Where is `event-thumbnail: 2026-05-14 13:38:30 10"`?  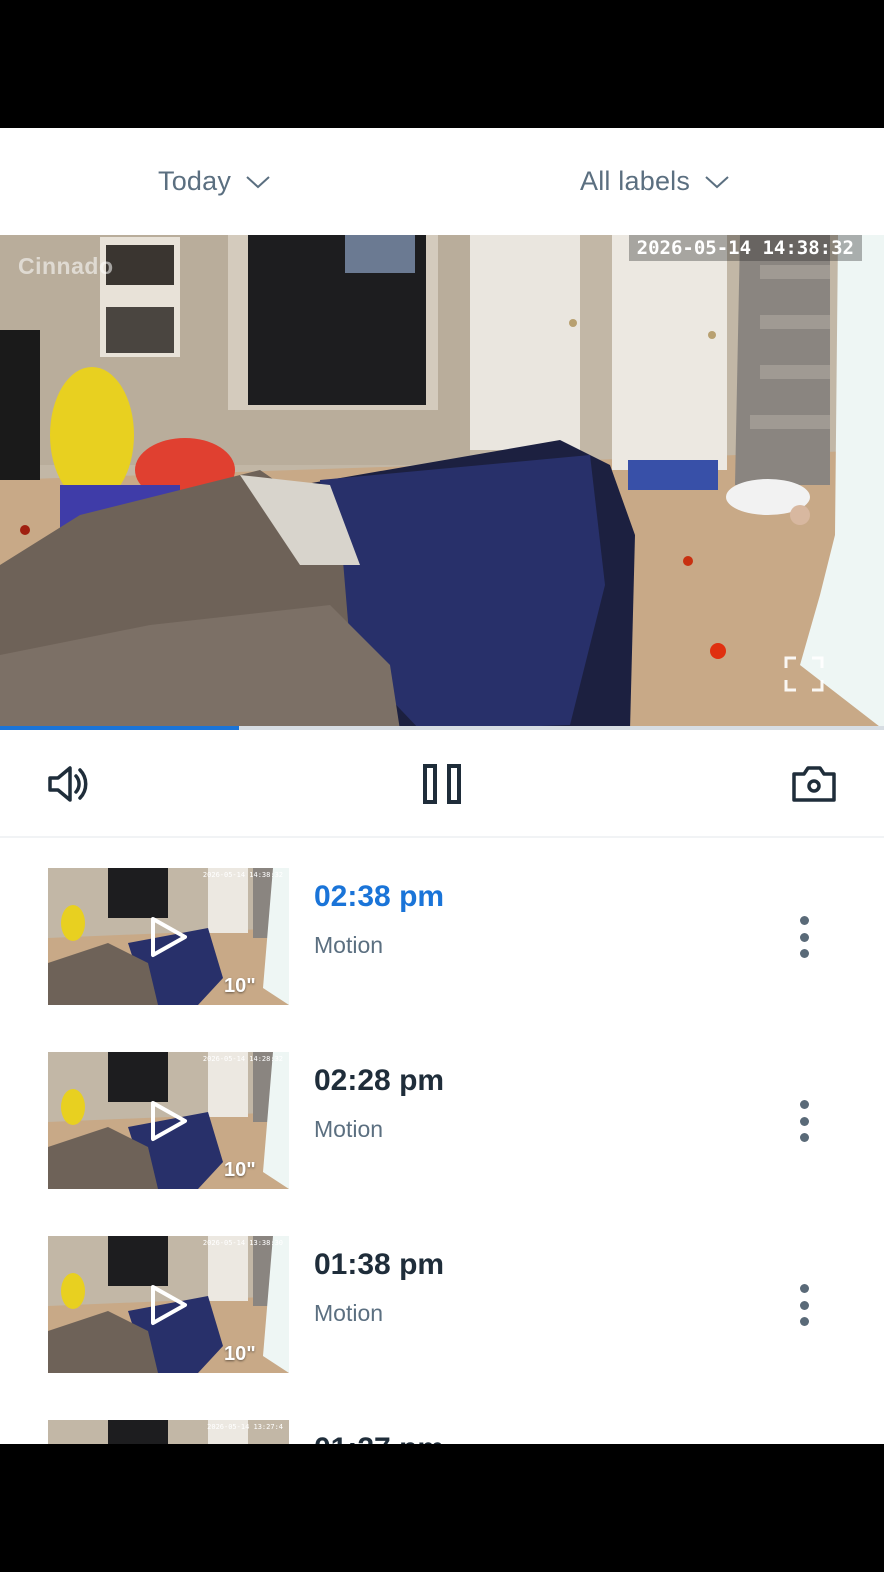 event-thumbnail: 2026-05-14 13:38:30 10" is located at coordinates (168, 1304).